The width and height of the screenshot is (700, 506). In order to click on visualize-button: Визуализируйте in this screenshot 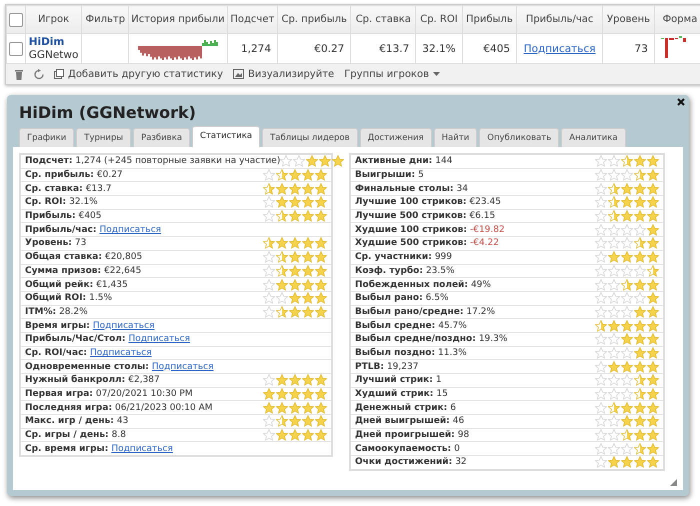, I will do `click(283, 74)`.